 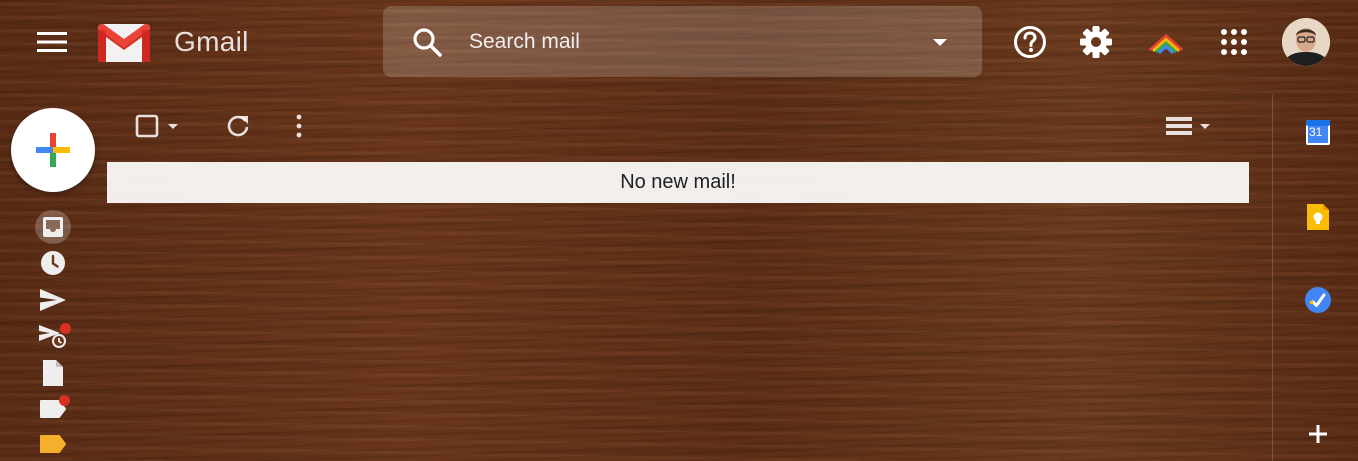 I want to click on nav-item-important, so click(x=53, y=444).